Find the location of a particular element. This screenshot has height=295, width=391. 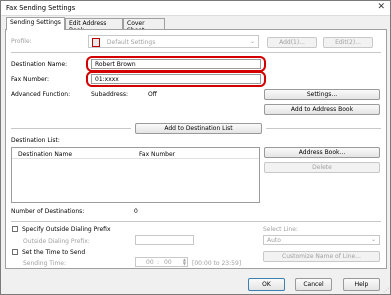

tab-sending-settings: Sending Settings is located at coordinates (35, 23).